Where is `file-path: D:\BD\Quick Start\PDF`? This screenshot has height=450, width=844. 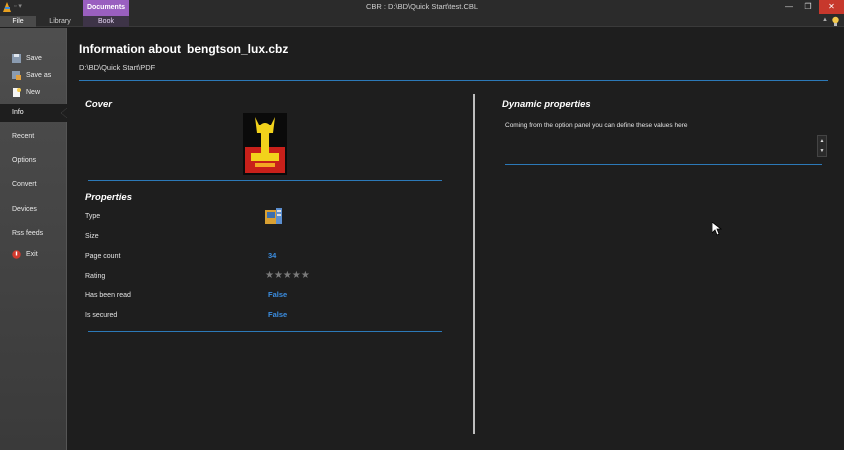 file-path: D:\BD\Quick Start\PDF is located at coordinates (117, 67).